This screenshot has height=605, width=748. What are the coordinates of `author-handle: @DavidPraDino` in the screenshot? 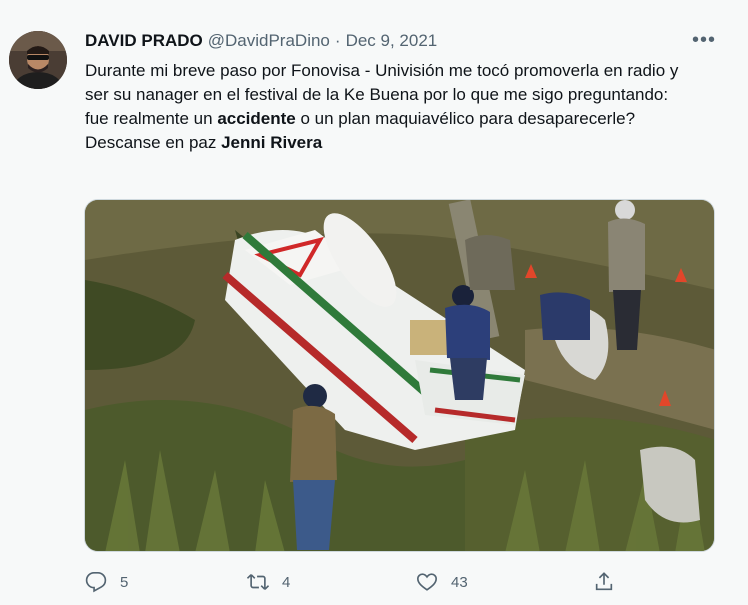 It's located at (269, 41).